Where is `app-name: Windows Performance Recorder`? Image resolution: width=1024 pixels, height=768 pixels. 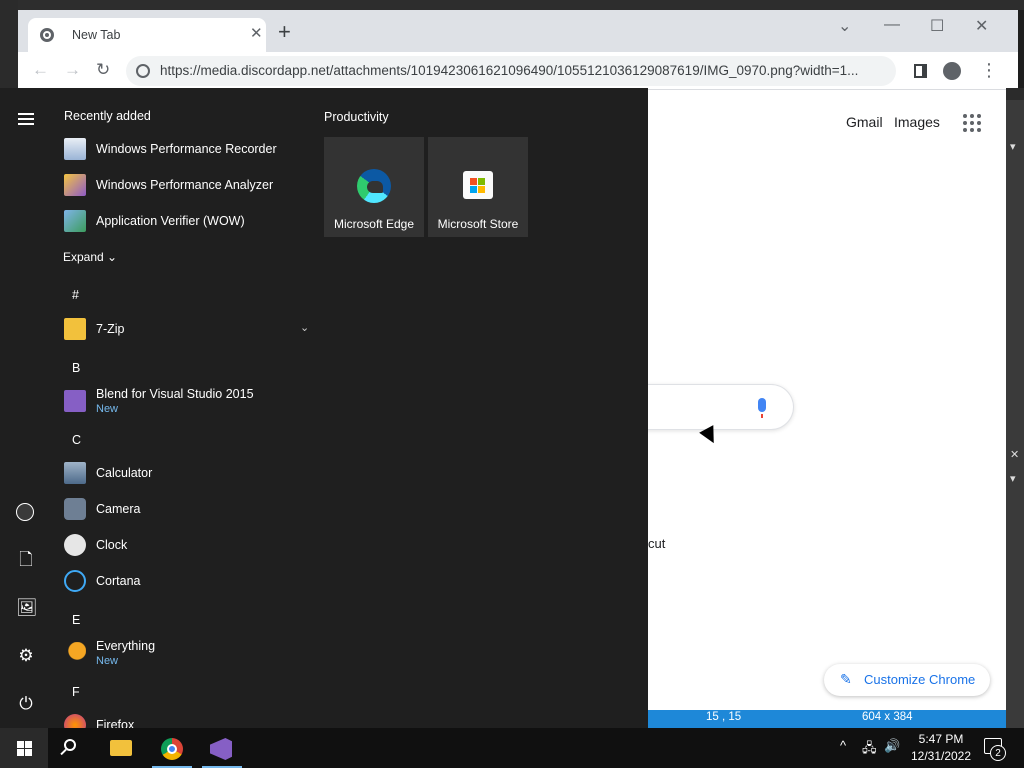 app-name: Windows Performance Recorder is located at coordinates (186, 149).